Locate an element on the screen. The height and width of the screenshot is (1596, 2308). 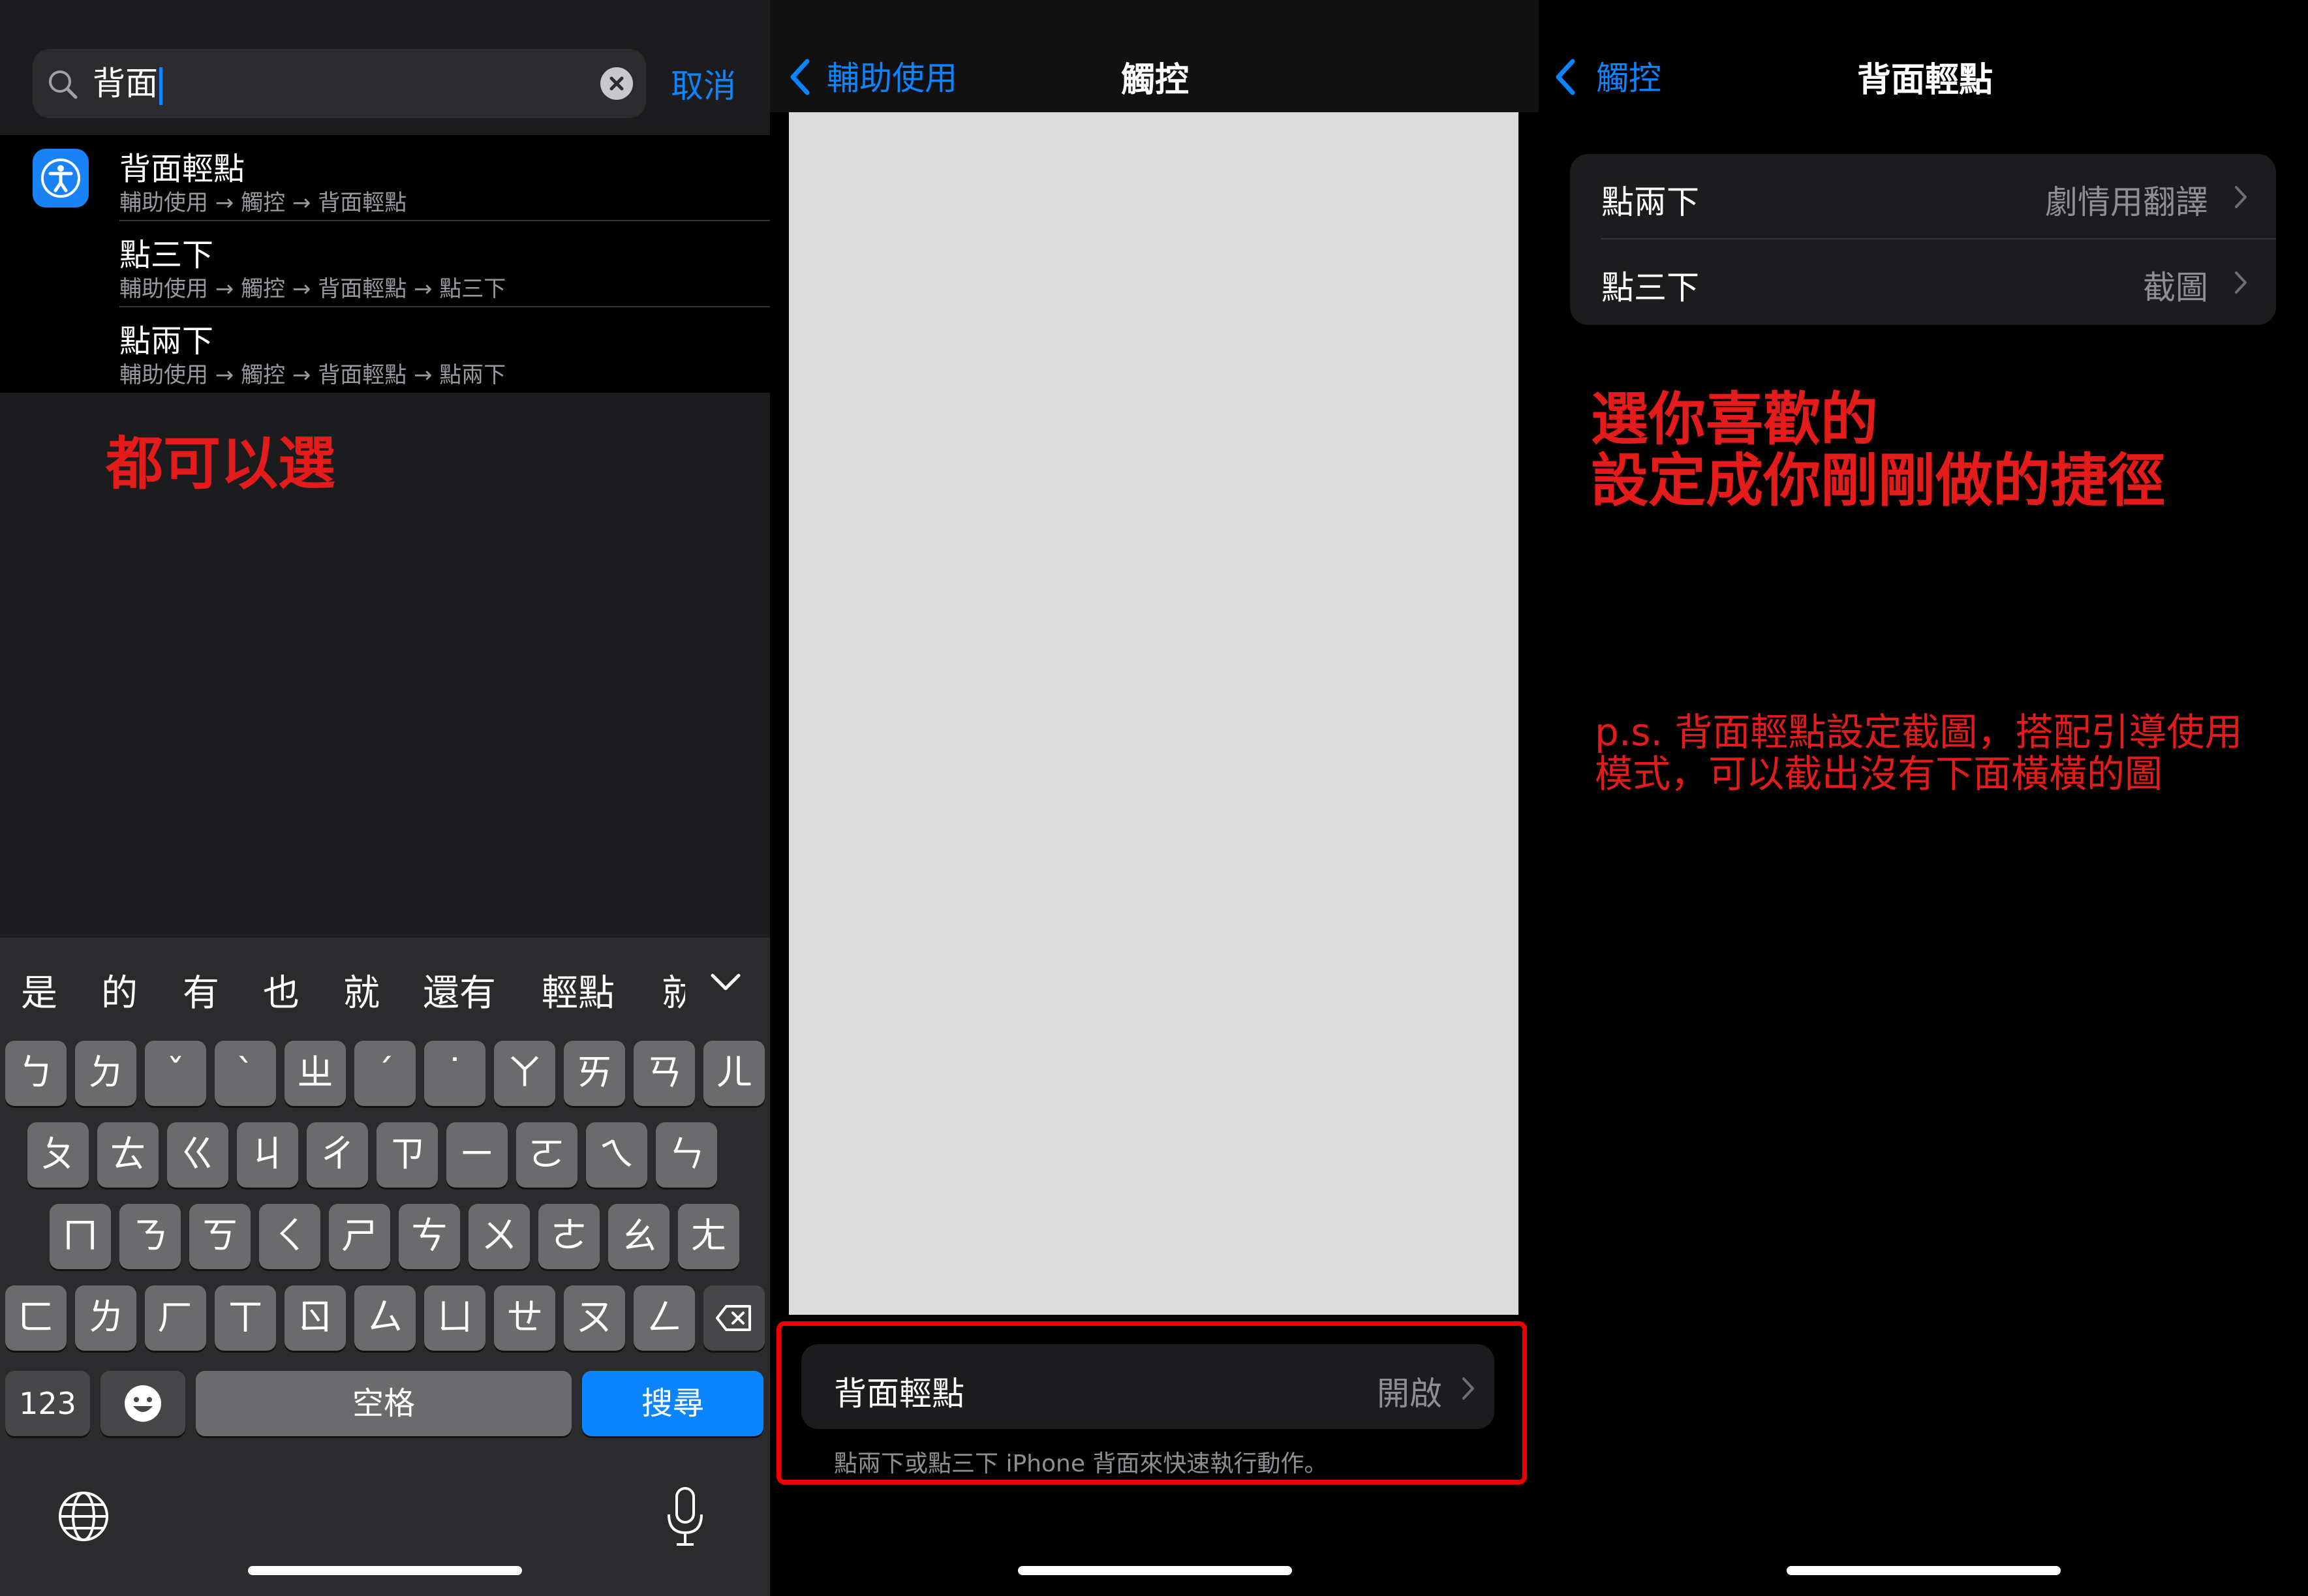
keyboard-key: ㄜ is located at coordinates (569, 1236).